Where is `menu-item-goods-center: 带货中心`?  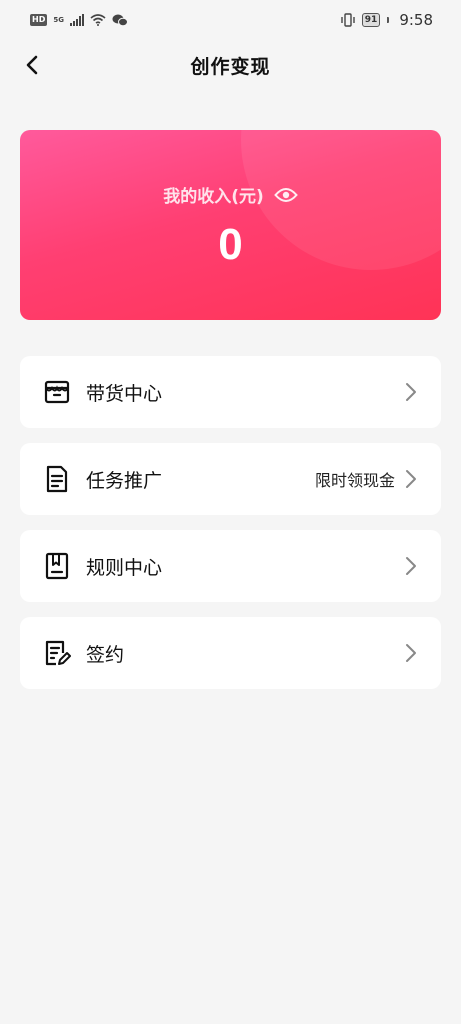
menu-item-goods-center: 带货中心 is located at coordinates (230, 392).